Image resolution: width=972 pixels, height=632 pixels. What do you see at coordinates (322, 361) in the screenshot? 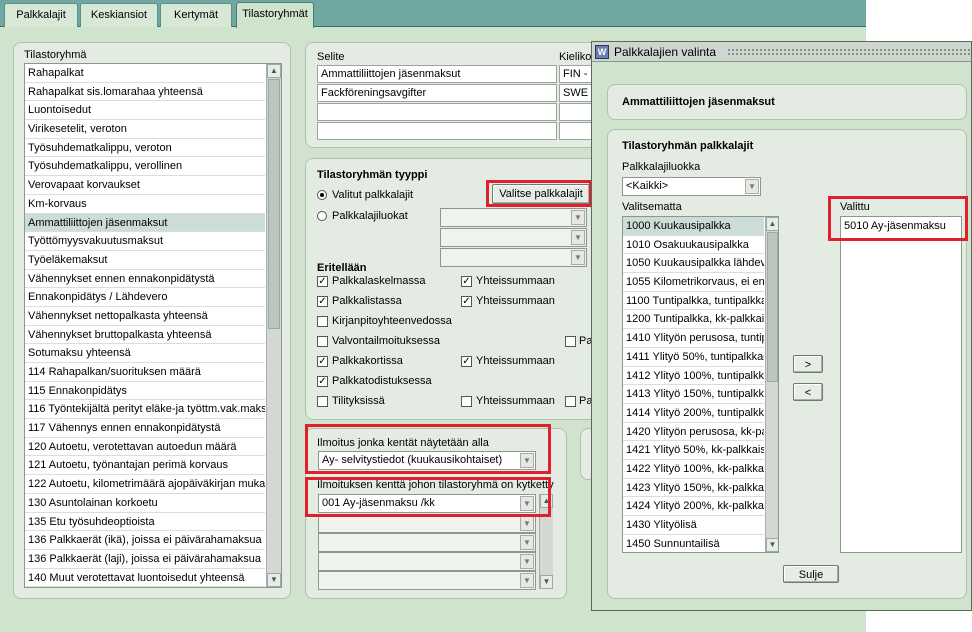
I see `checkbox-4: ✓` at bounding box center [322, 361].